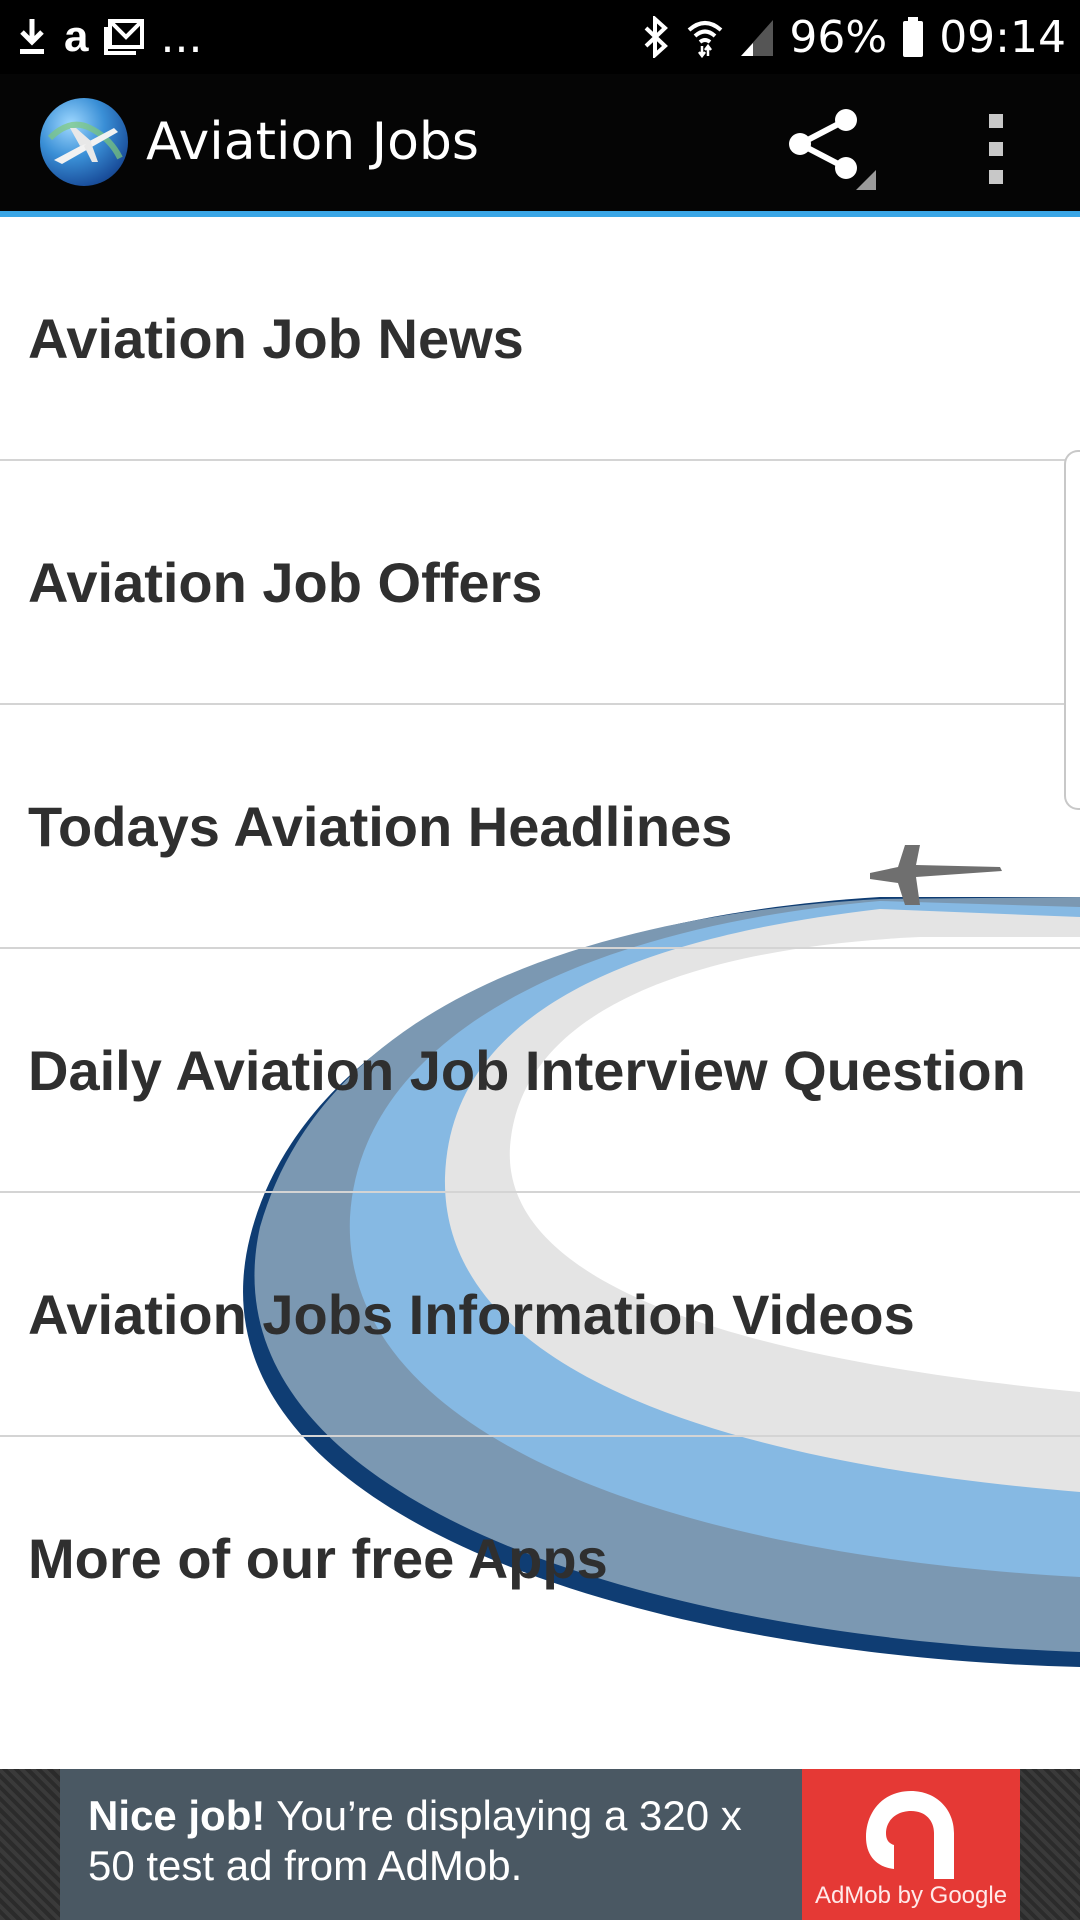 The width and height of the screenshot is (1080, 1924). What do you see at coordinates (540, 142) in the screenshot?
I see `app-bar: Aviation Jobs` at bounding box center [540, 142].